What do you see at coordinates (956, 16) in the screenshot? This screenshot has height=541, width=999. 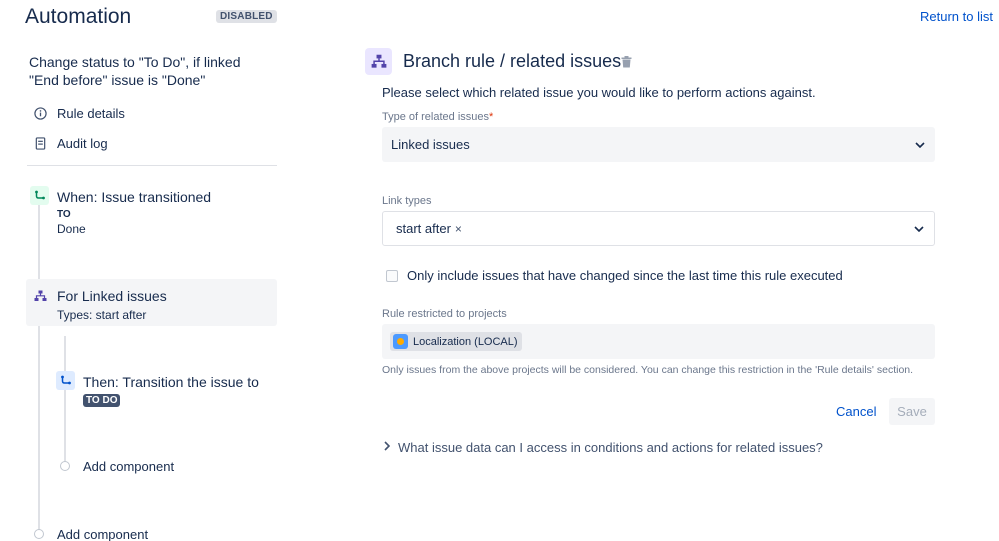 I see `return-to-list-link: Return to list` at bounding box center [956, 16].